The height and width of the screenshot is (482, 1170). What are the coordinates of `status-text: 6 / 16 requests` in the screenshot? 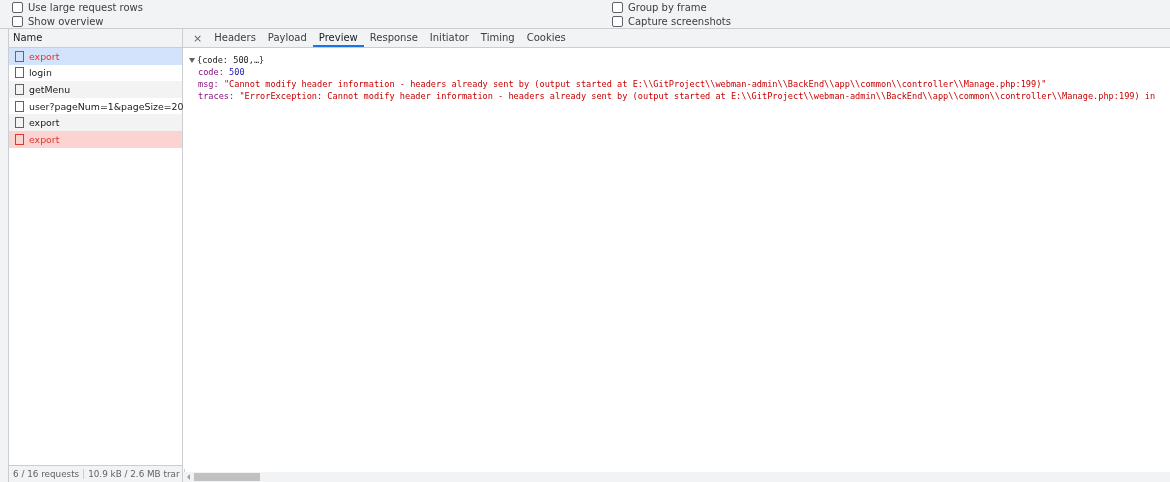 It's located at (47, 474).